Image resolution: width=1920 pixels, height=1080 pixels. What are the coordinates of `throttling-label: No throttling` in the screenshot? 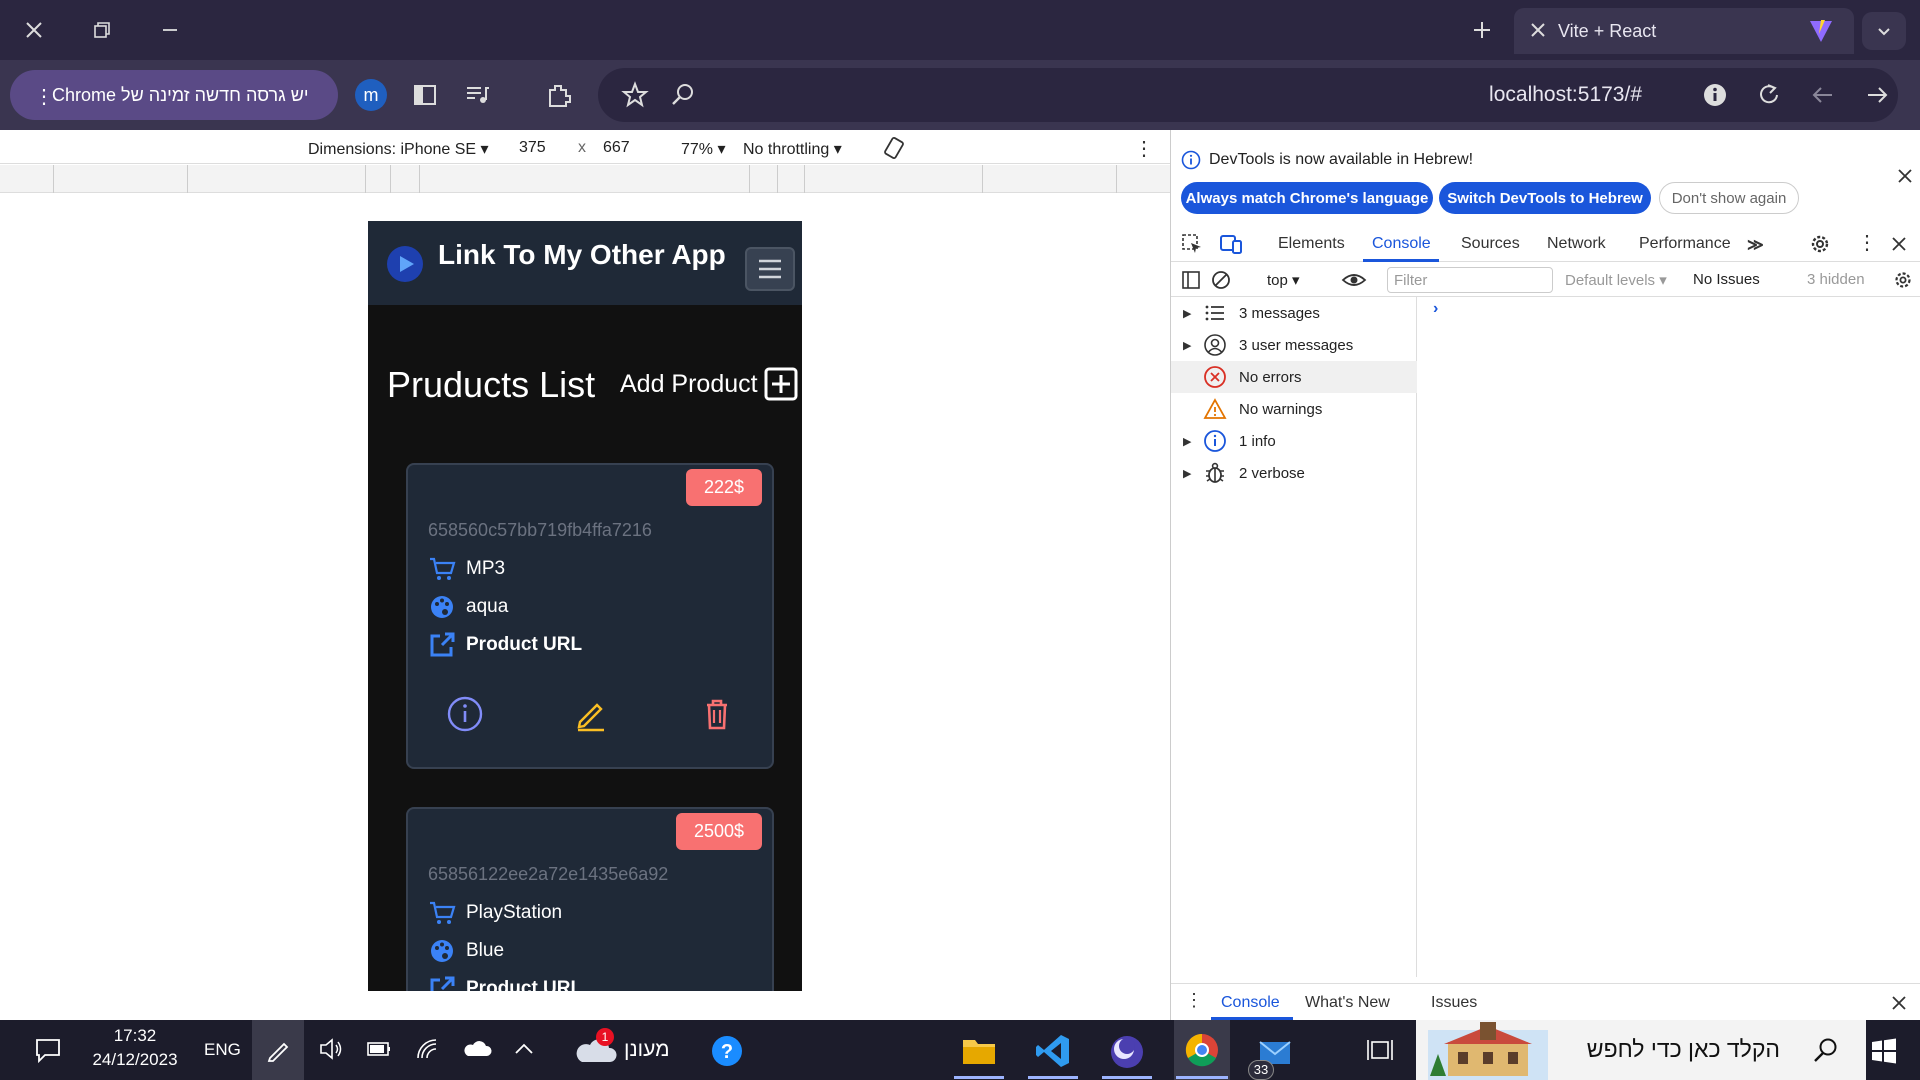 It's located at (786, 149).